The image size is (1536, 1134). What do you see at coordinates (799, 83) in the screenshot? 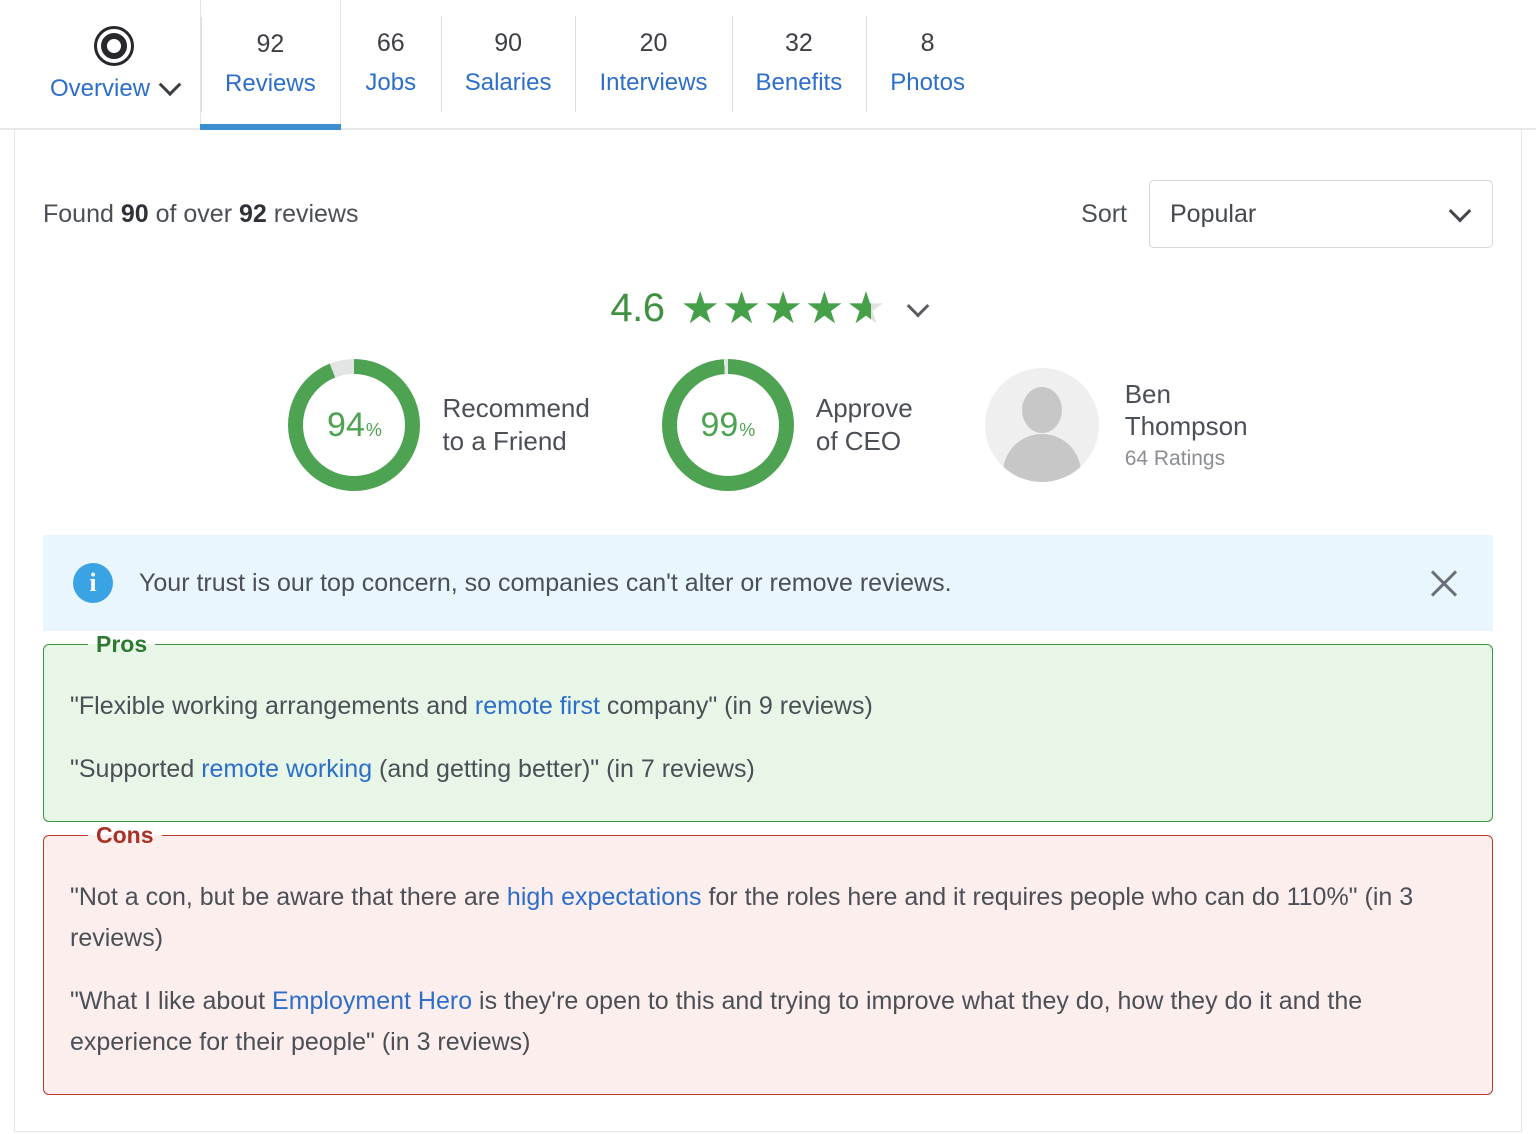
I see `tab-benefits-label: Benefits` at bounding box center [799, 83].